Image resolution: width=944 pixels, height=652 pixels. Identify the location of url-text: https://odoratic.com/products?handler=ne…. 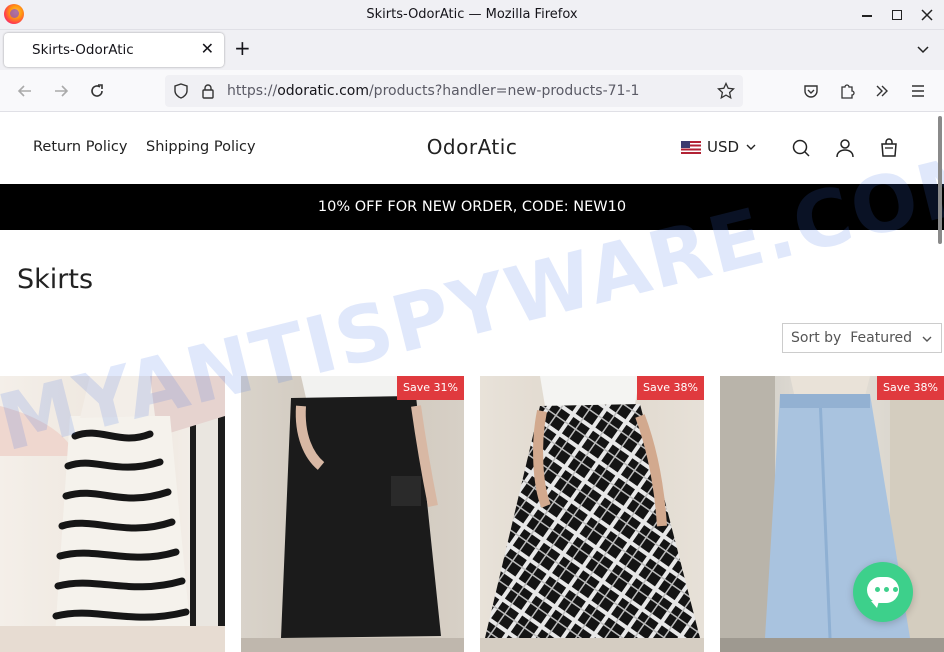
(433, 91).